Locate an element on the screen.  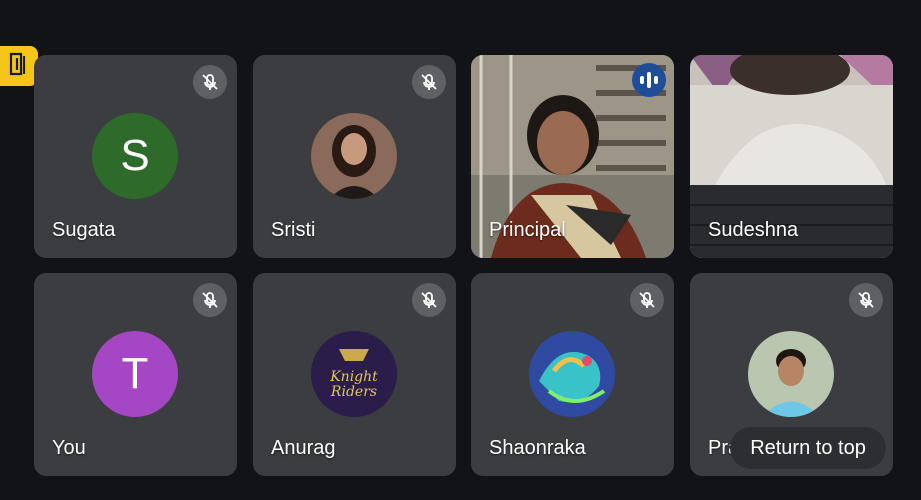
participant-name: Principal is located at coordinates (527, 230).